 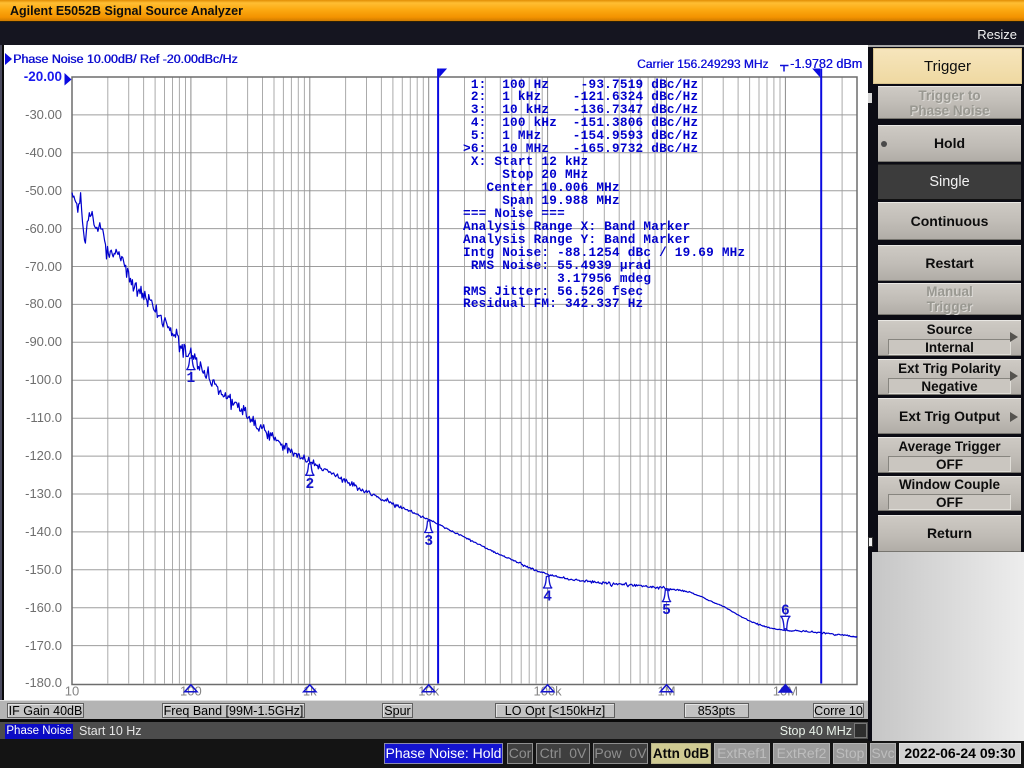 I want to click on svg-text: 5, so click(x=666, y=611).